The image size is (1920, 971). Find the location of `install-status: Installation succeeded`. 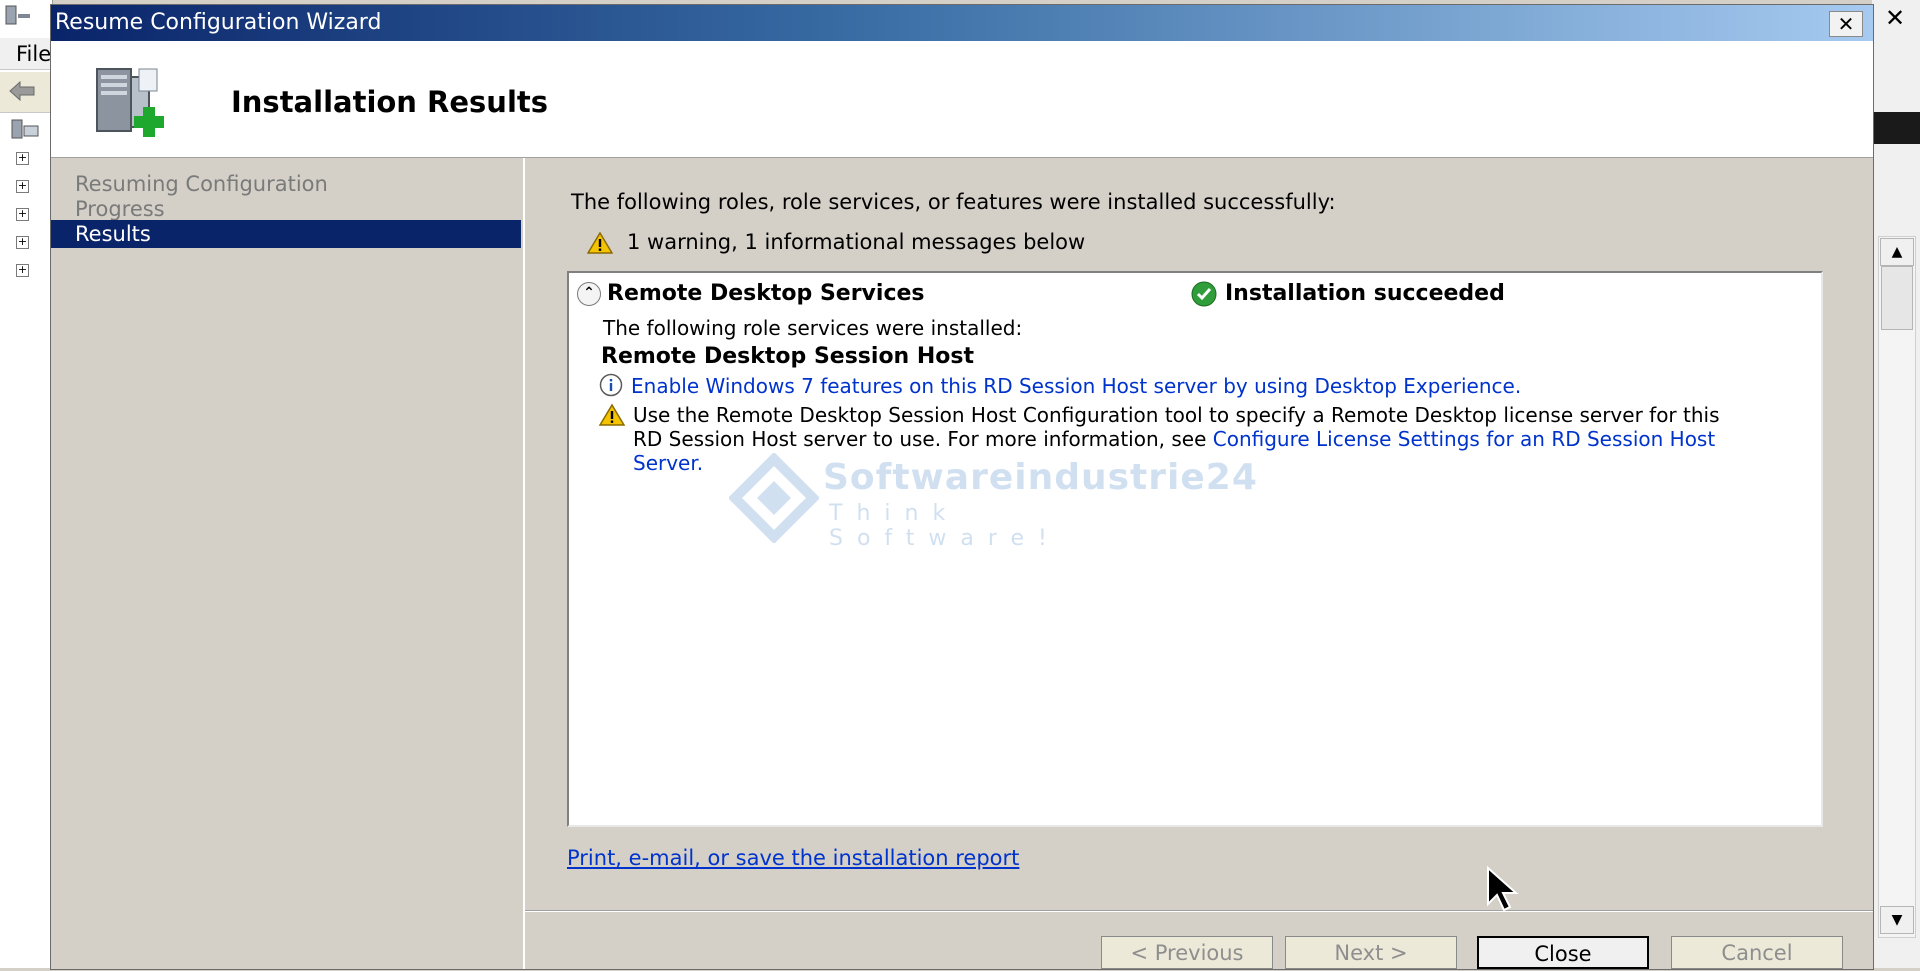

install-status: Installation succeeded is located at coordinates (1348, 294).